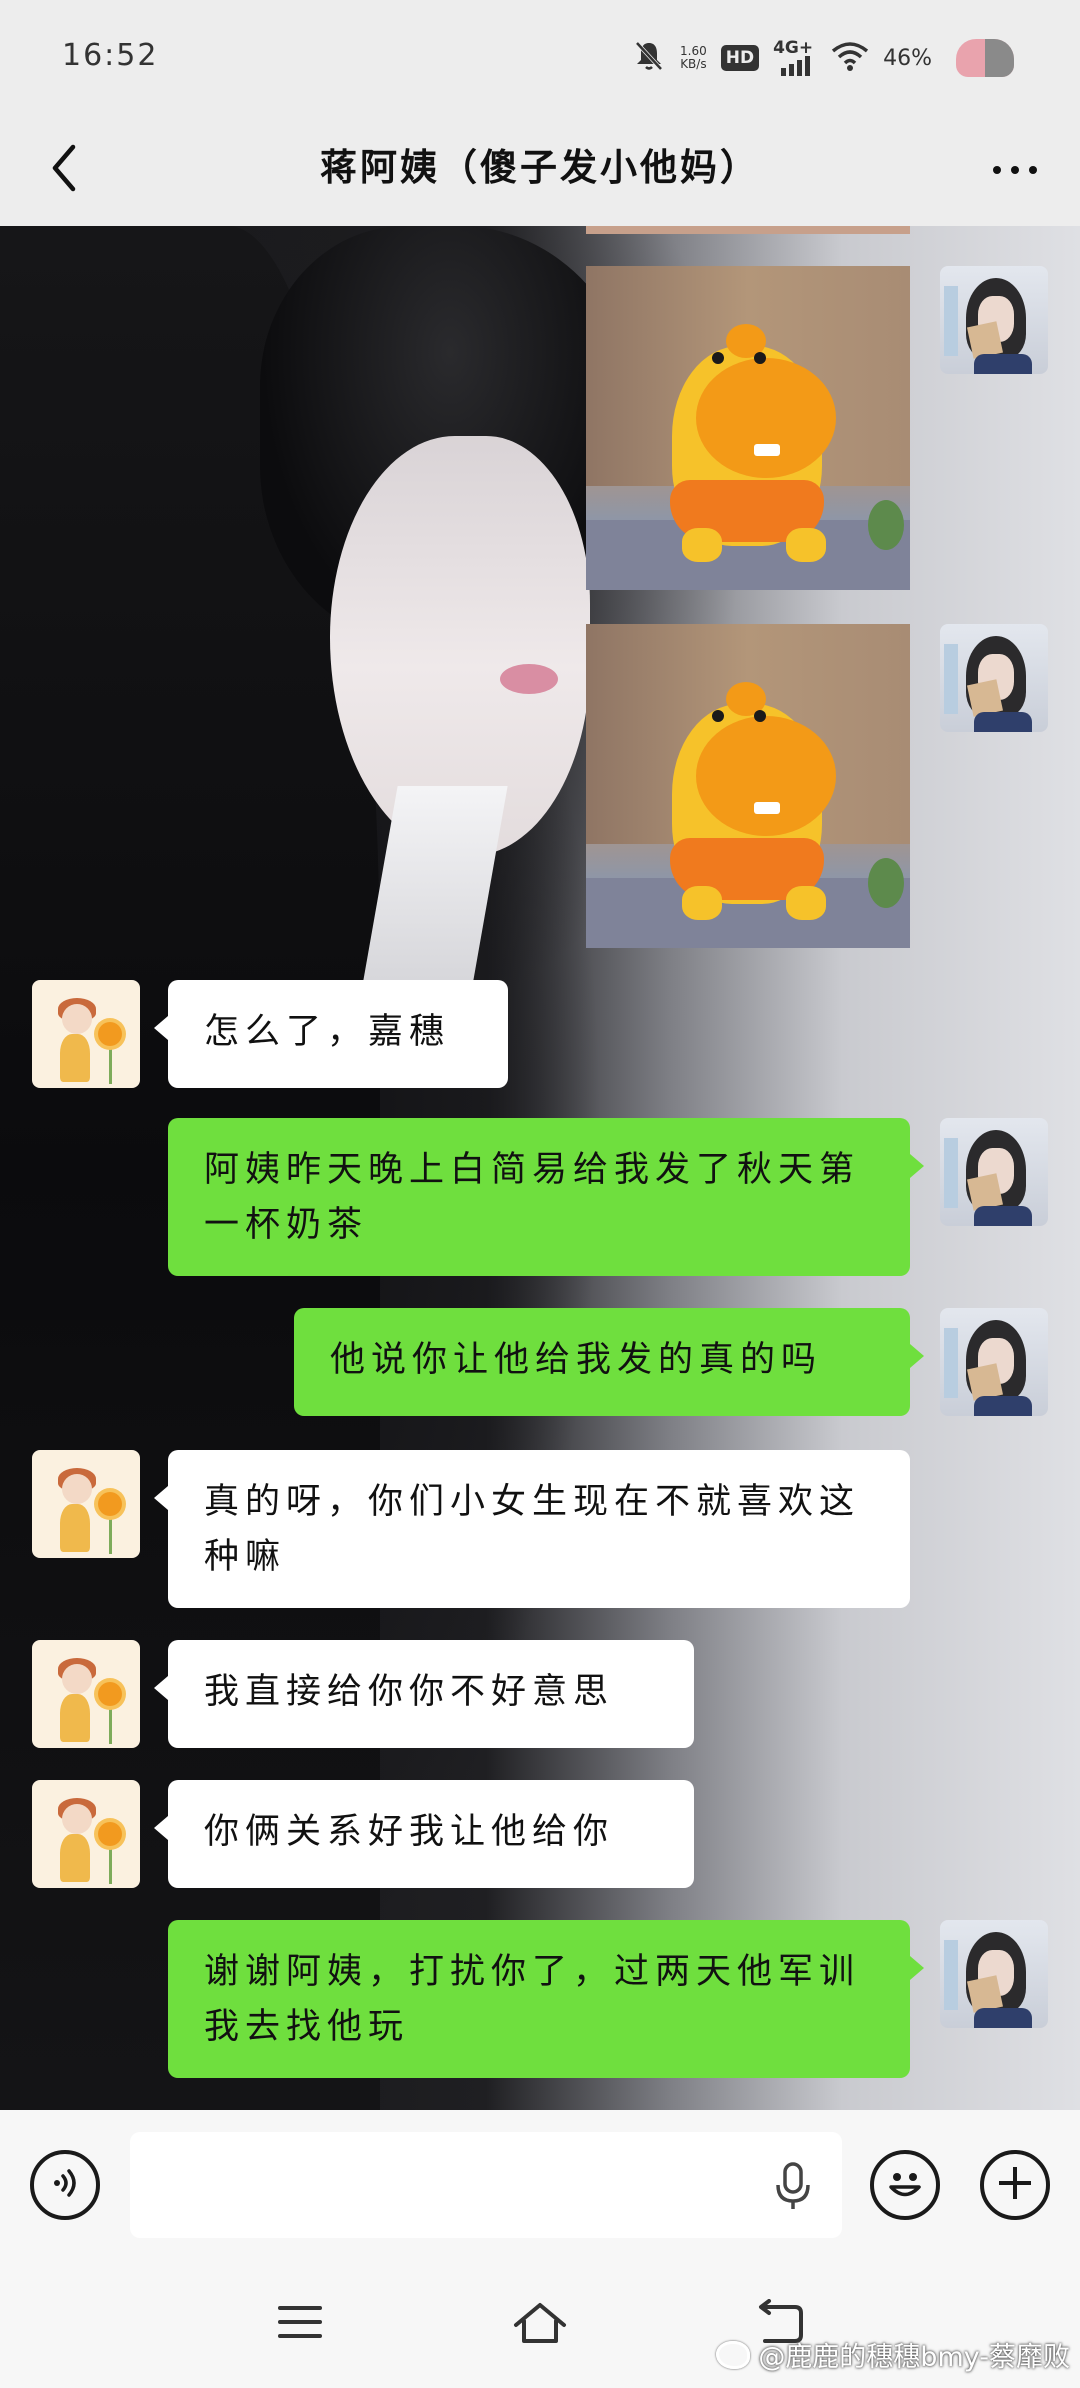 The image size is (1080, 2388). What do you see at coordinates (748, 230) in the screenshot?
I see `previous-sticker-edge` at bounding box center [748, 230].